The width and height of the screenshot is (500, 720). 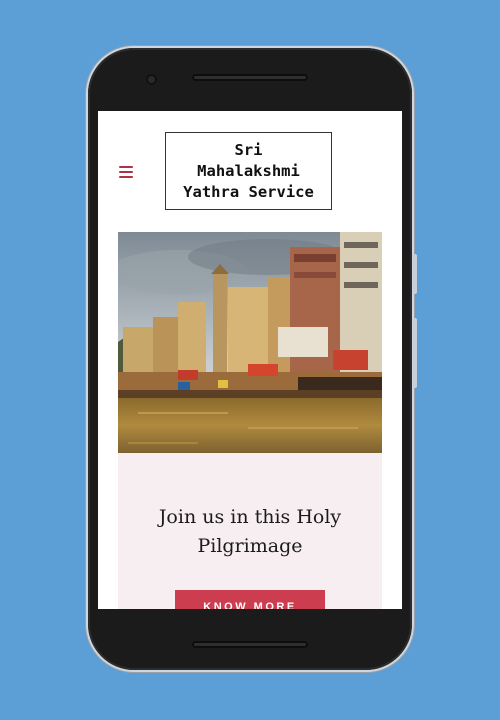 What do you see at coordinates (151, 79) in the screenshot?
I see `front-camera` at bounding box center [151, 79].